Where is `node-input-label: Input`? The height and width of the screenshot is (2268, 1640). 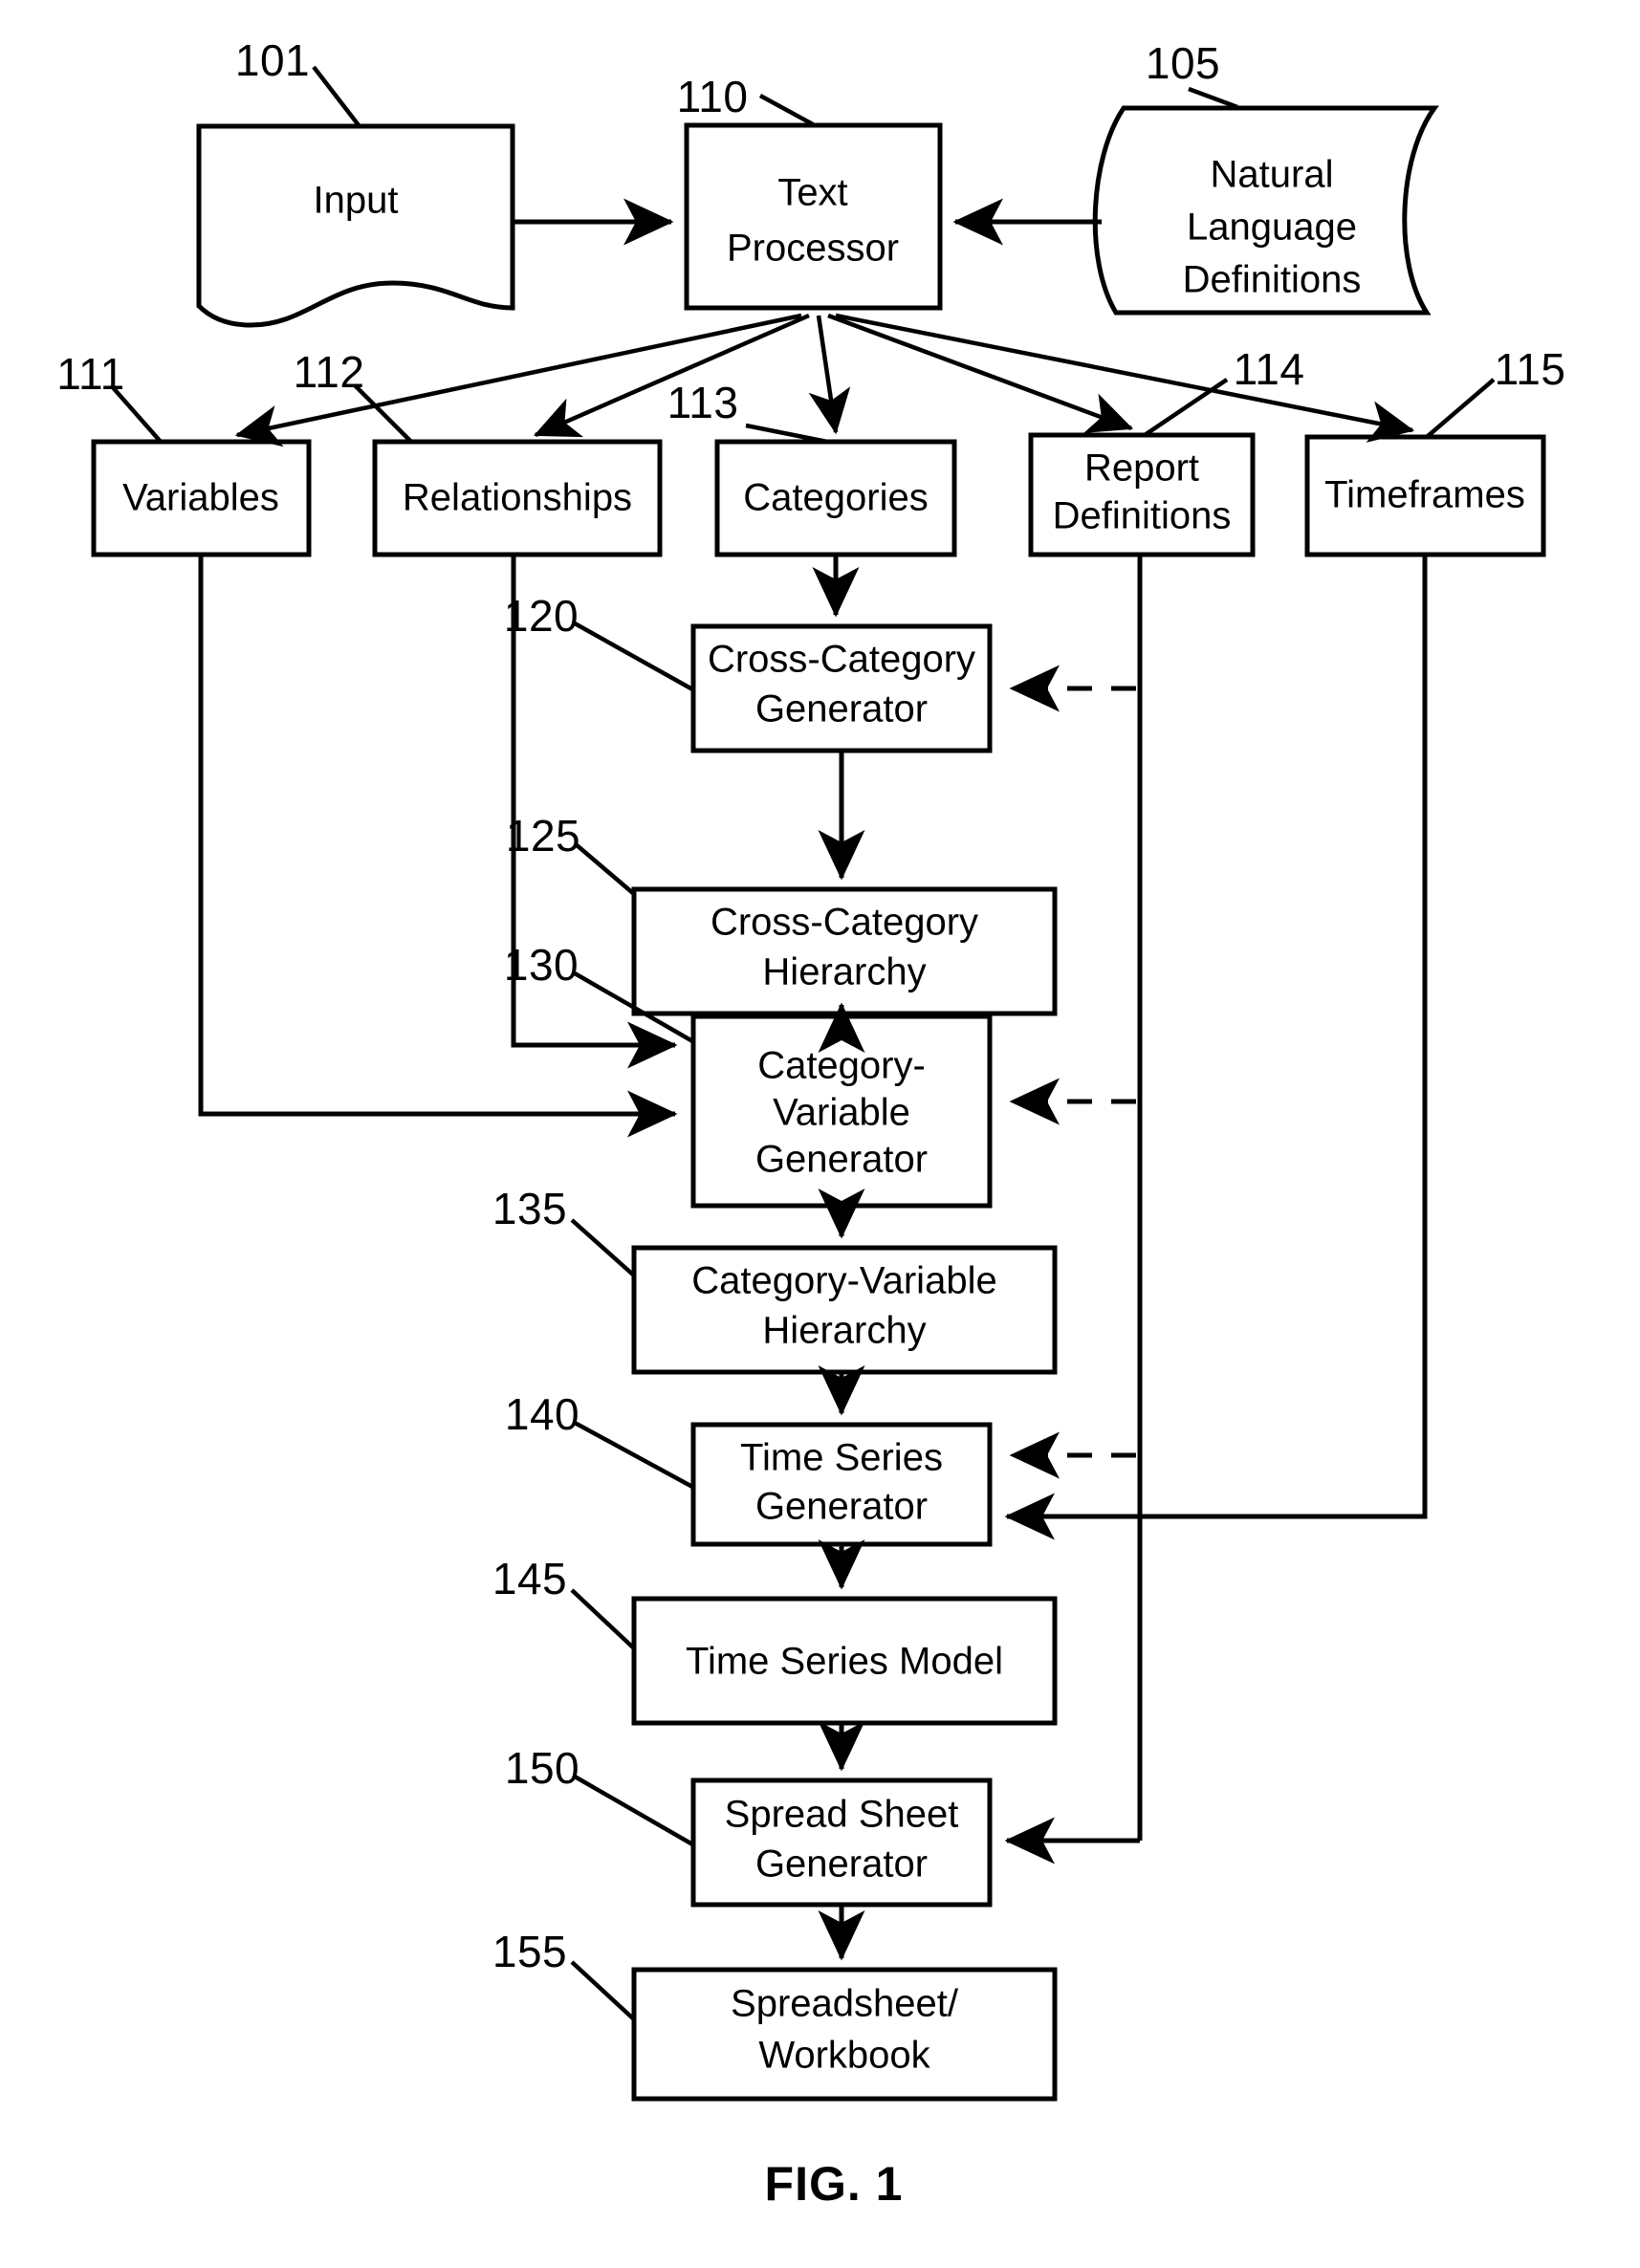 node-input-label: Input is located at coordinates (356, 201).